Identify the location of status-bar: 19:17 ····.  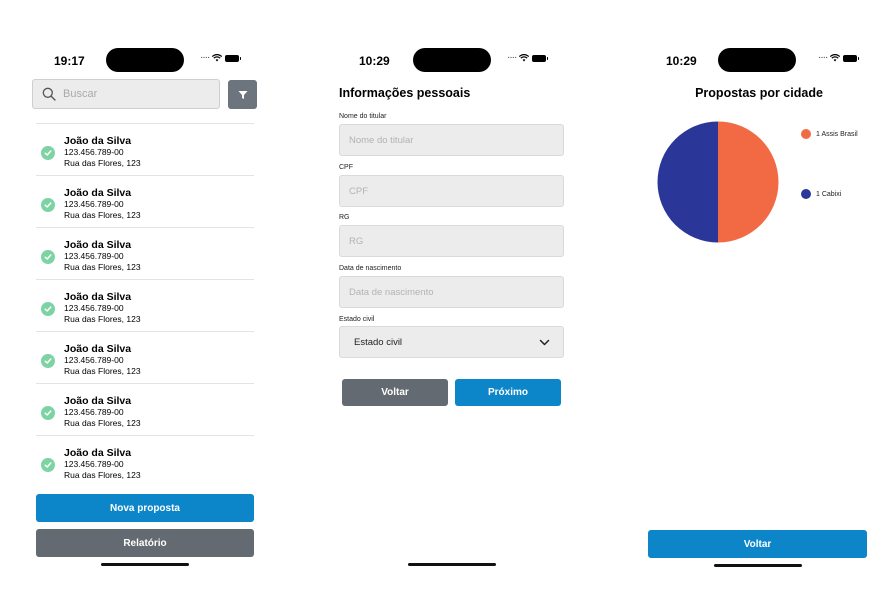
(146, 61).